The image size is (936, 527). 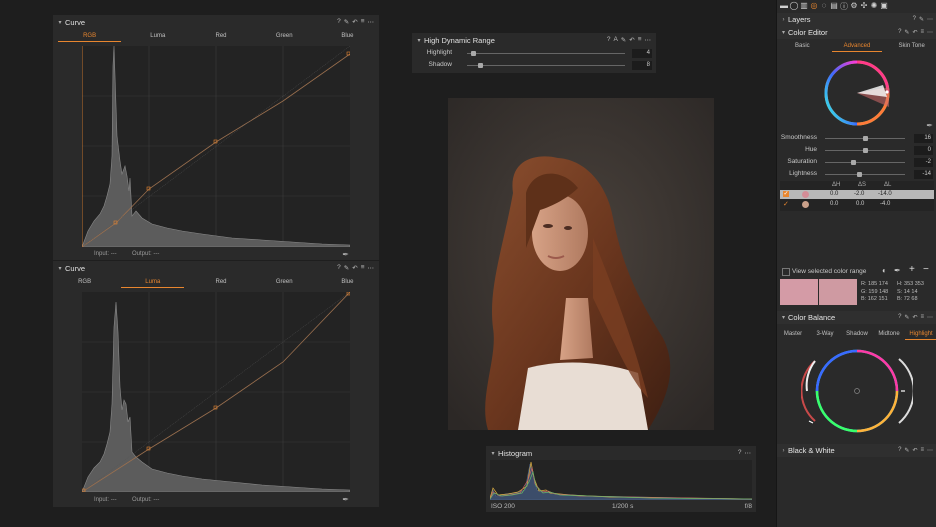 What do you see at coordinates (856, 32) in the screenshot?
I see `color-editor-header: ▾ Color Editor ? ✎ ↶ ≡ ⋯` at bounding box center [856, 32].